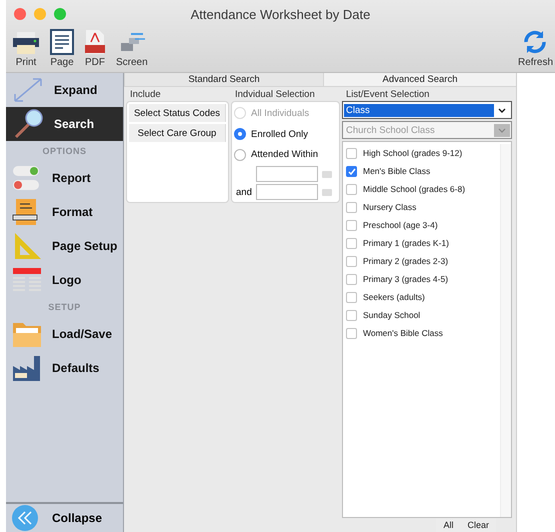 The height and width of the screenshot is (532, 555). What do you see at coordinates (505, 330) in the screenshot?
I see `scrollbar-track` at bounding box center [505, 330].